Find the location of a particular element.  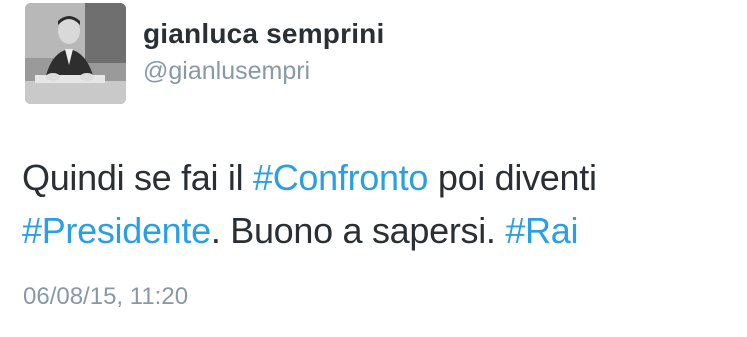

tweet-text-segment: poi diventi is located at coordinates (512, 177).